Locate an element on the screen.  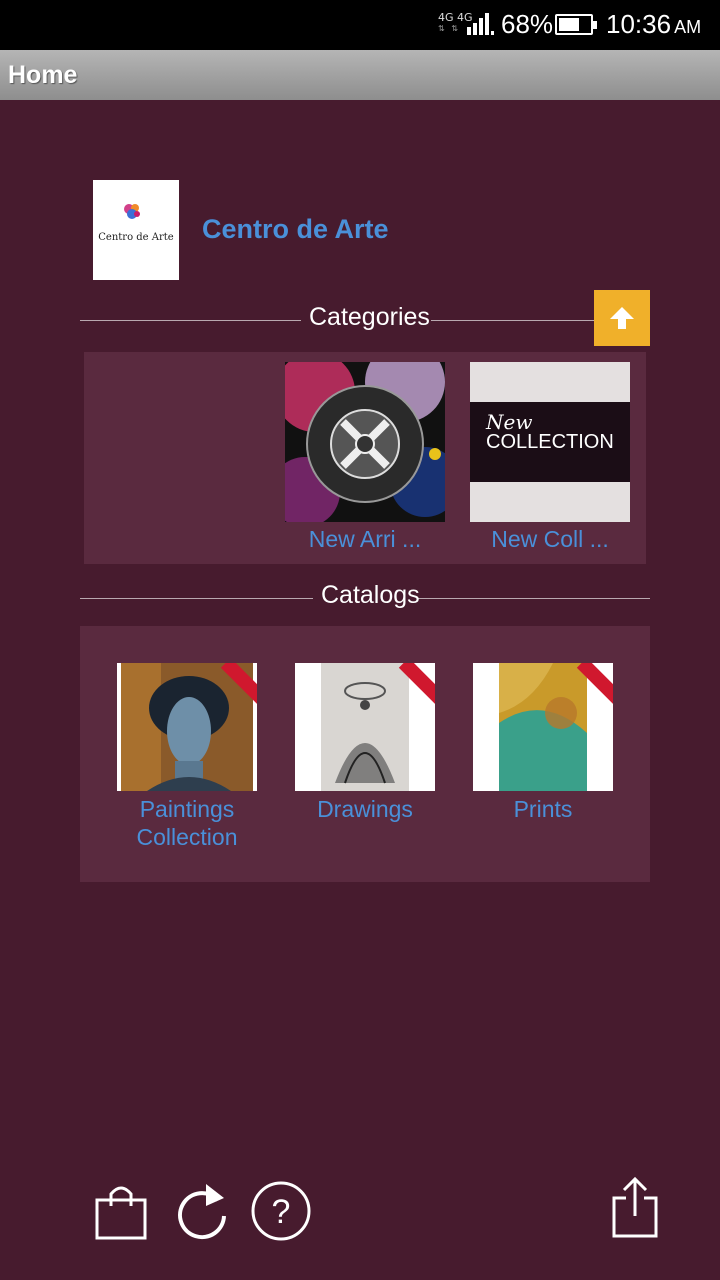
new-collection-image: New COLLECTION is located at coordinates (550, 442).